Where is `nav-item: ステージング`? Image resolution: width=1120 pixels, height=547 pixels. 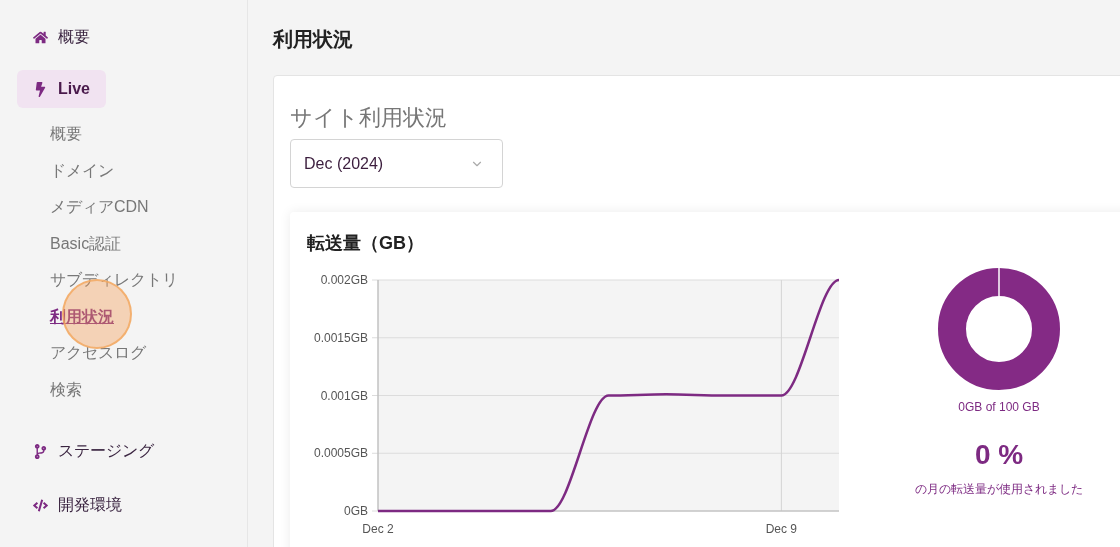 nav-item: ステージング is located at coordinates (92, 451).